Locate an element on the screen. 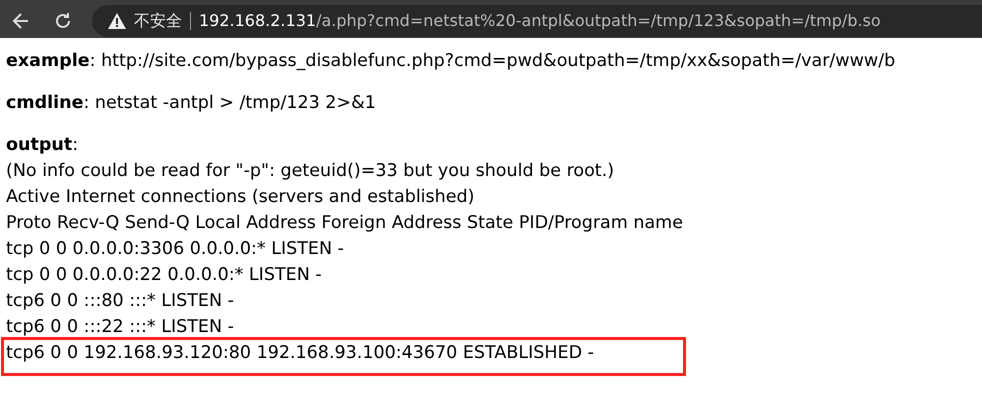  warning-icon is located at coordinates (117, 21).